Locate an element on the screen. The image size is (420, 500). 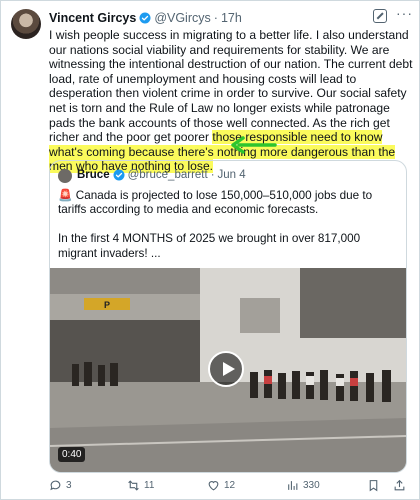
green-arrow-icon is located at coordinates (254, 145).